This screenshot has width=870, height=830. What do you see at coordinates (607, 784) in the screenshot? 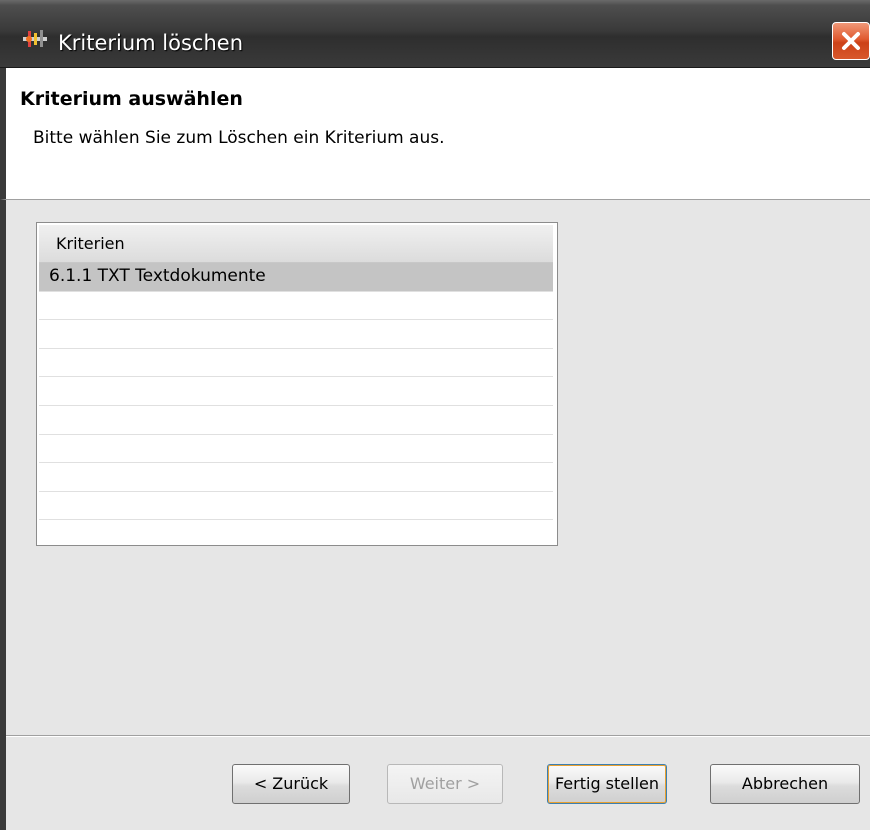
I see `finish-button: Fertig stellen` at bounding box center [607, 784].